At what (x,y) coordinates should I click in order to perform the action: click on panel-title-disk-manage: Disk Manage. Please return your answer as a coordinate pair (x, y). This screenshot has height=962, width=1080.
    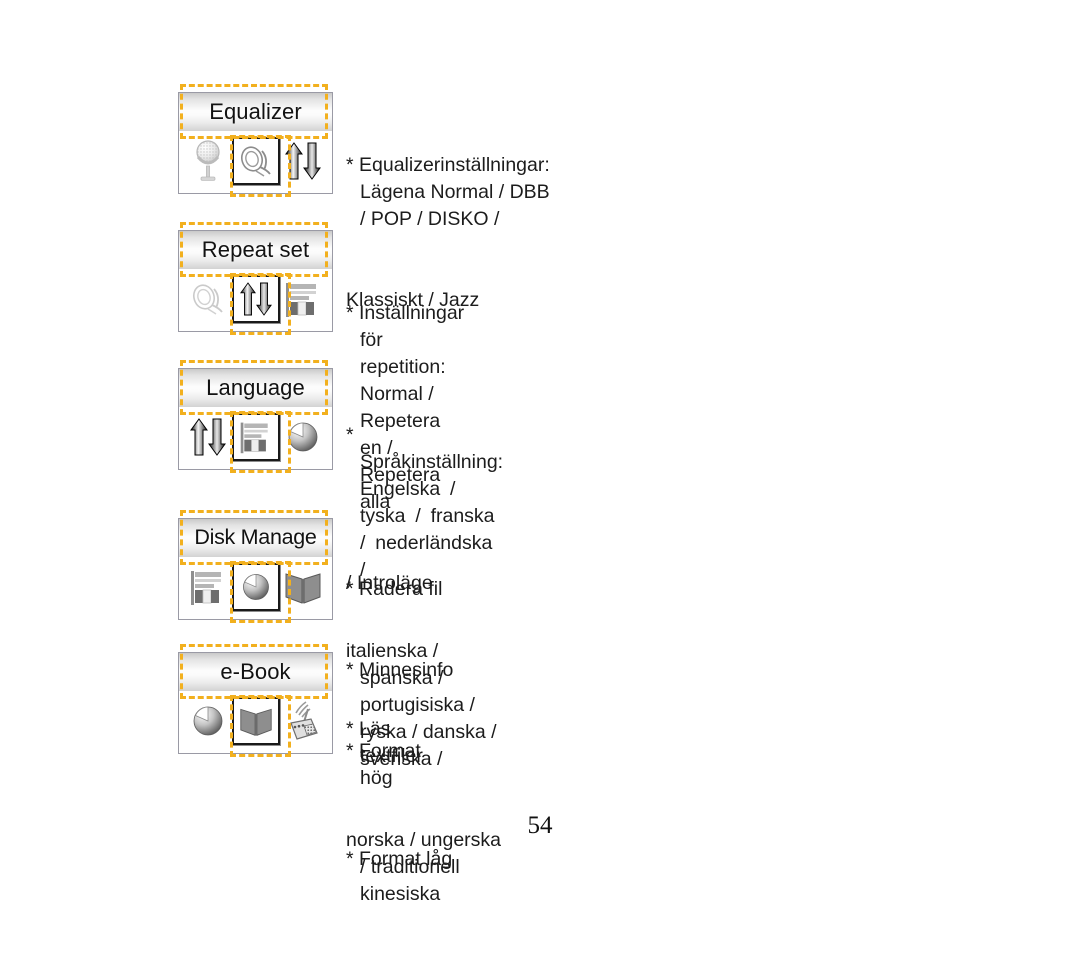
    Looking at the image, I should click on (255, 538).